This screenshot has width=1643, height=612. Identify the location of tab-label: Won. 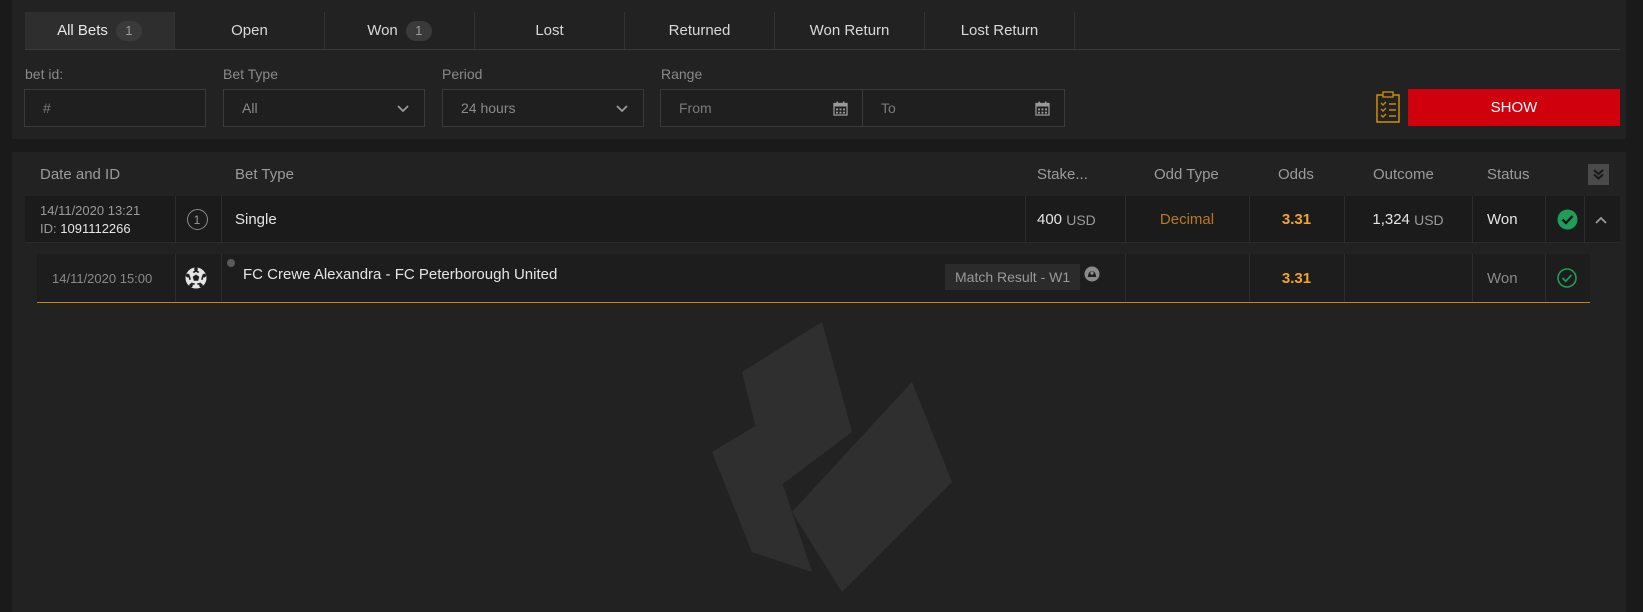
(382, 30).